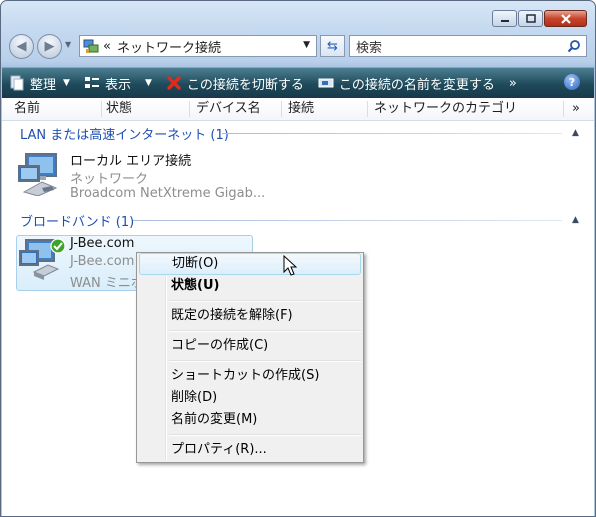 Image resolution: width=596 pixels, height=517 pixels. I want to click on column-header-row: 名前 状態 デバイス名 接続 ネットワークのカテゴリ », so click(298, 109).